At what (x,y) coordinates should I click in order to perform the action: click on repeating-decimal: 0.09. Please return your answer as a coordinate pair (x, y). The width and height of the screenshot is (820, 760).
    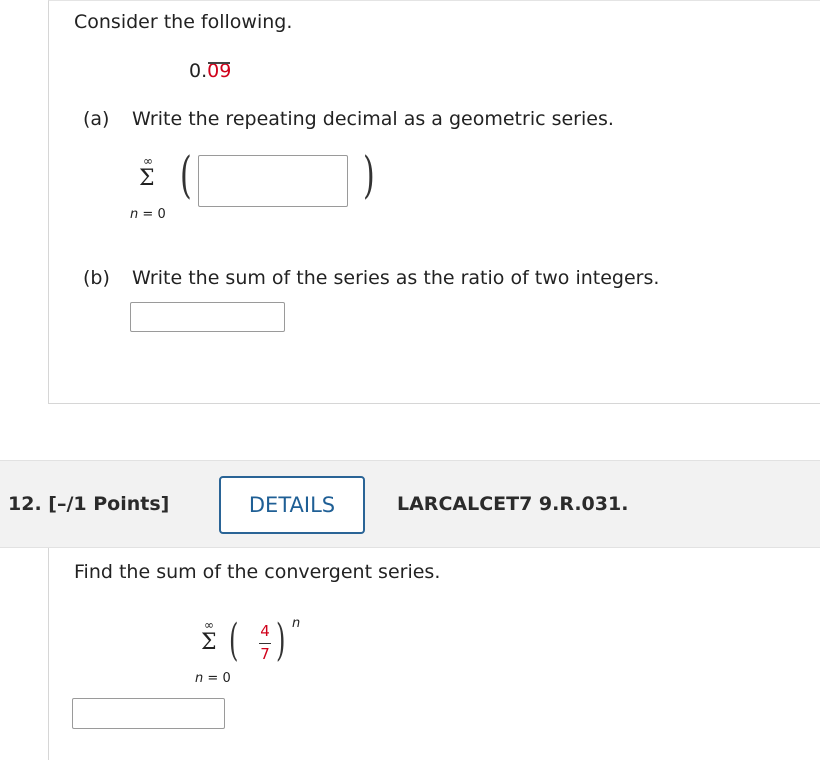
    Looking at the image, I should click on (210, 71).